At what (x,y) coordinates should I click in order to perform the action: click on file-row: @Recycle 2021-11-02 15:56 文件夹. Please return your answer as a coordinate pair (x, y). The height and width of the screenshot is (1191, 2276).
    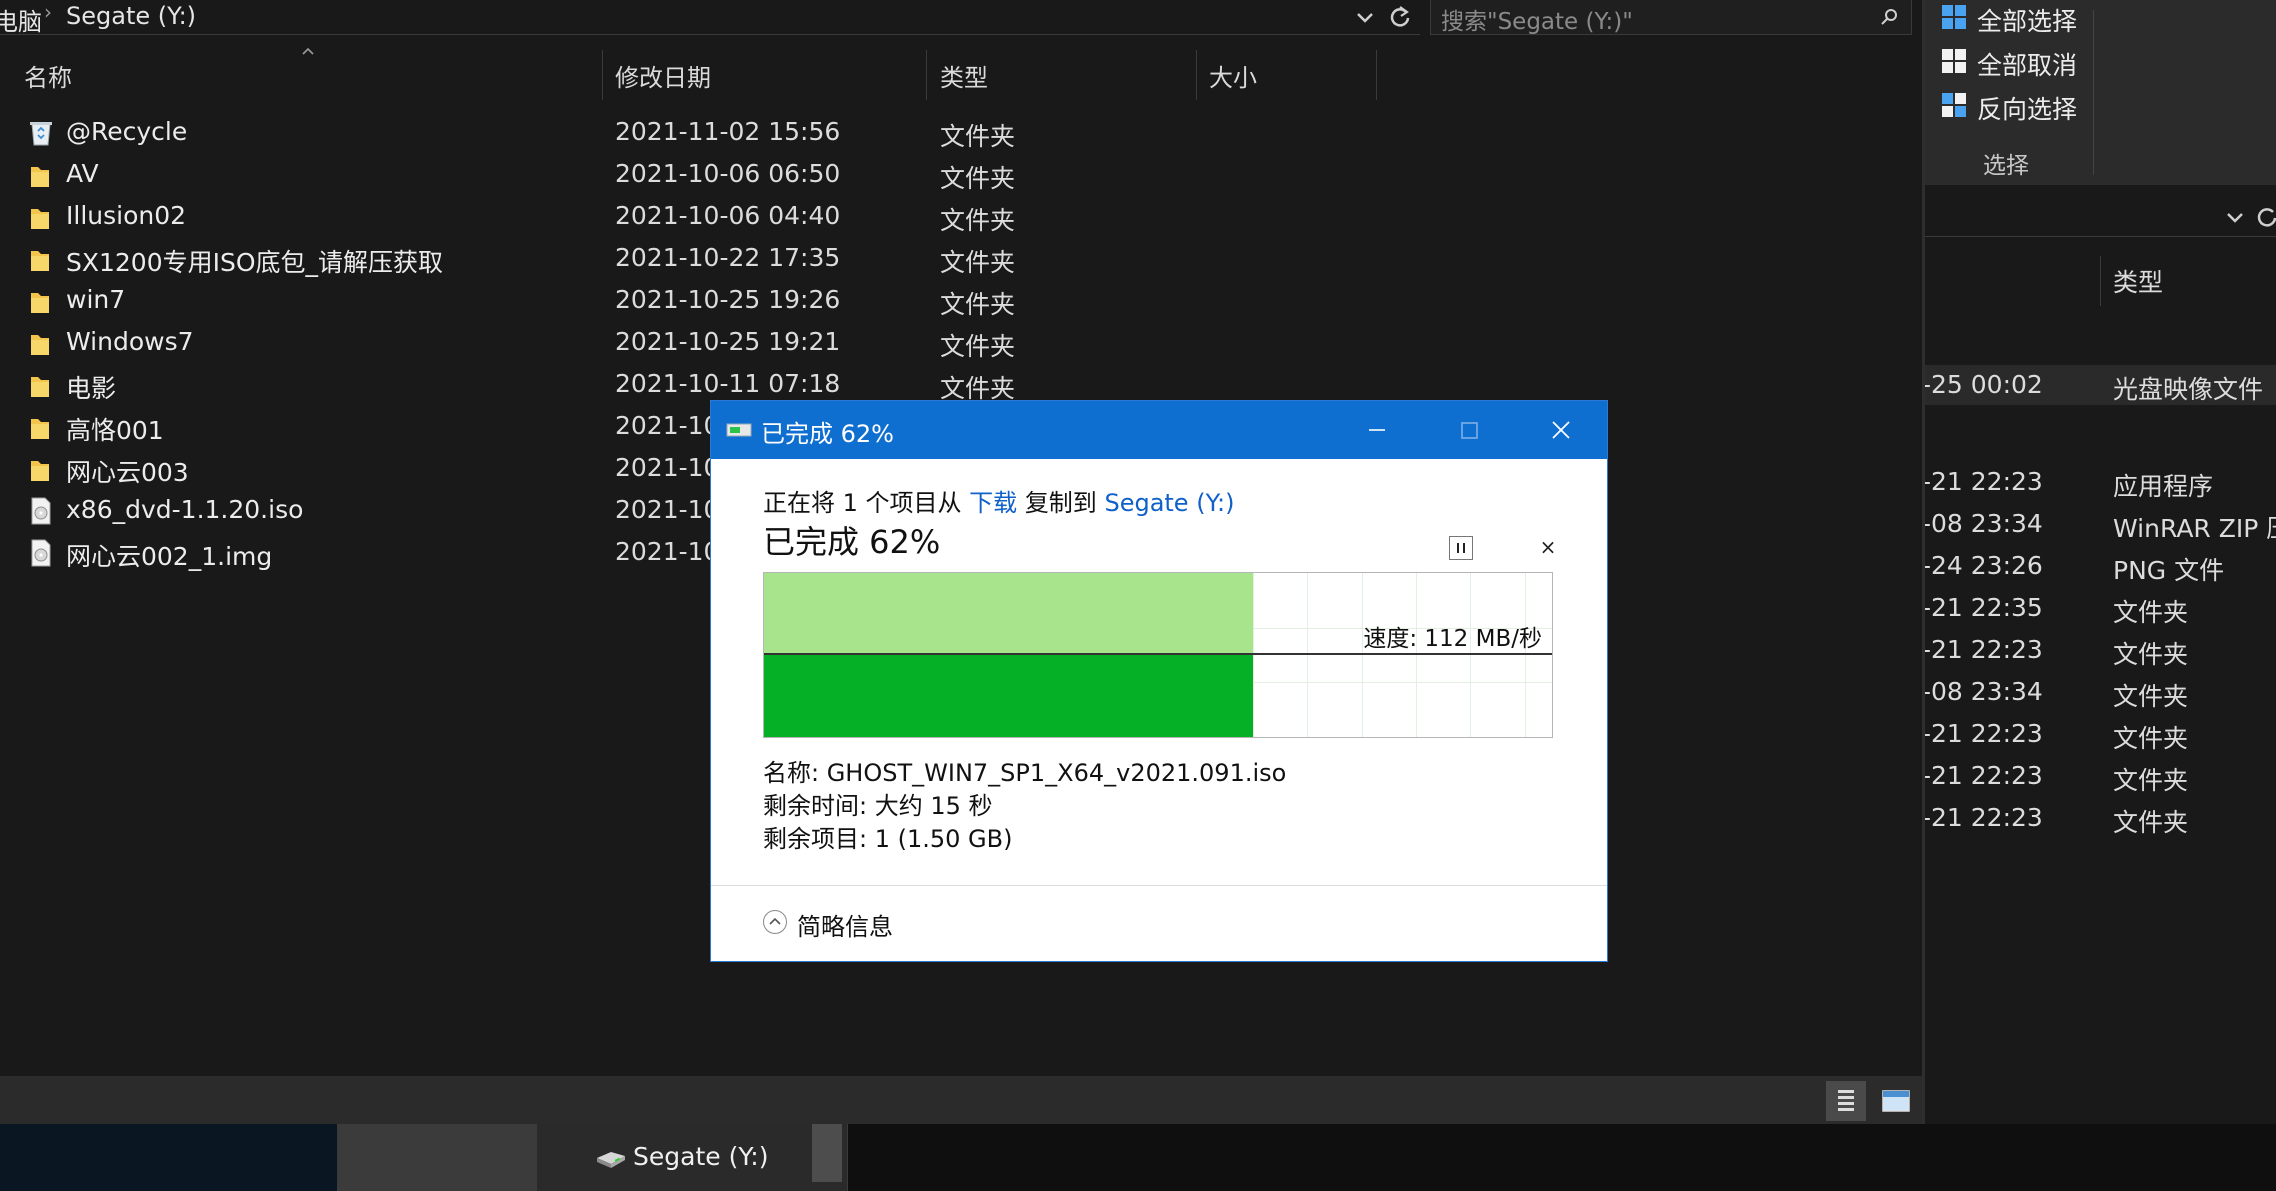
    Looking at the image, I should click on (950, 134).